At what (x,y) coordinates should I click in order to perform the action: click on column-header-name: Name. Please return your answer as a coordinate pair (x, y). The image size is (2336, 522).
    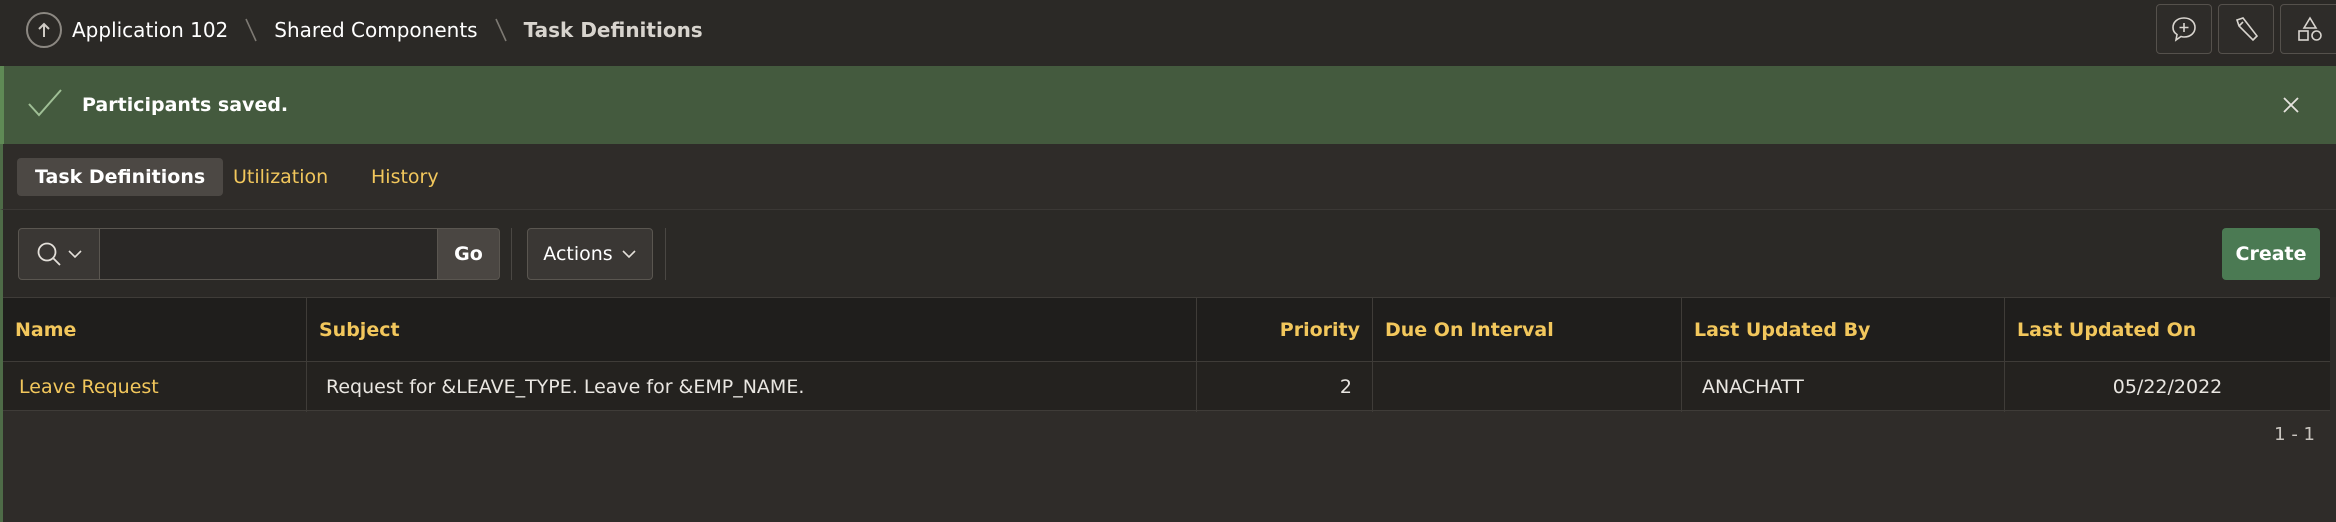
    Looking at the image, I should click on (155, 330).